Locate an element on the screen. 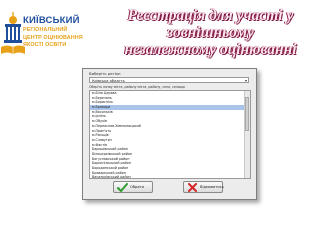  chevron-down-icon: ▾ is located at coordinates (246, 81).